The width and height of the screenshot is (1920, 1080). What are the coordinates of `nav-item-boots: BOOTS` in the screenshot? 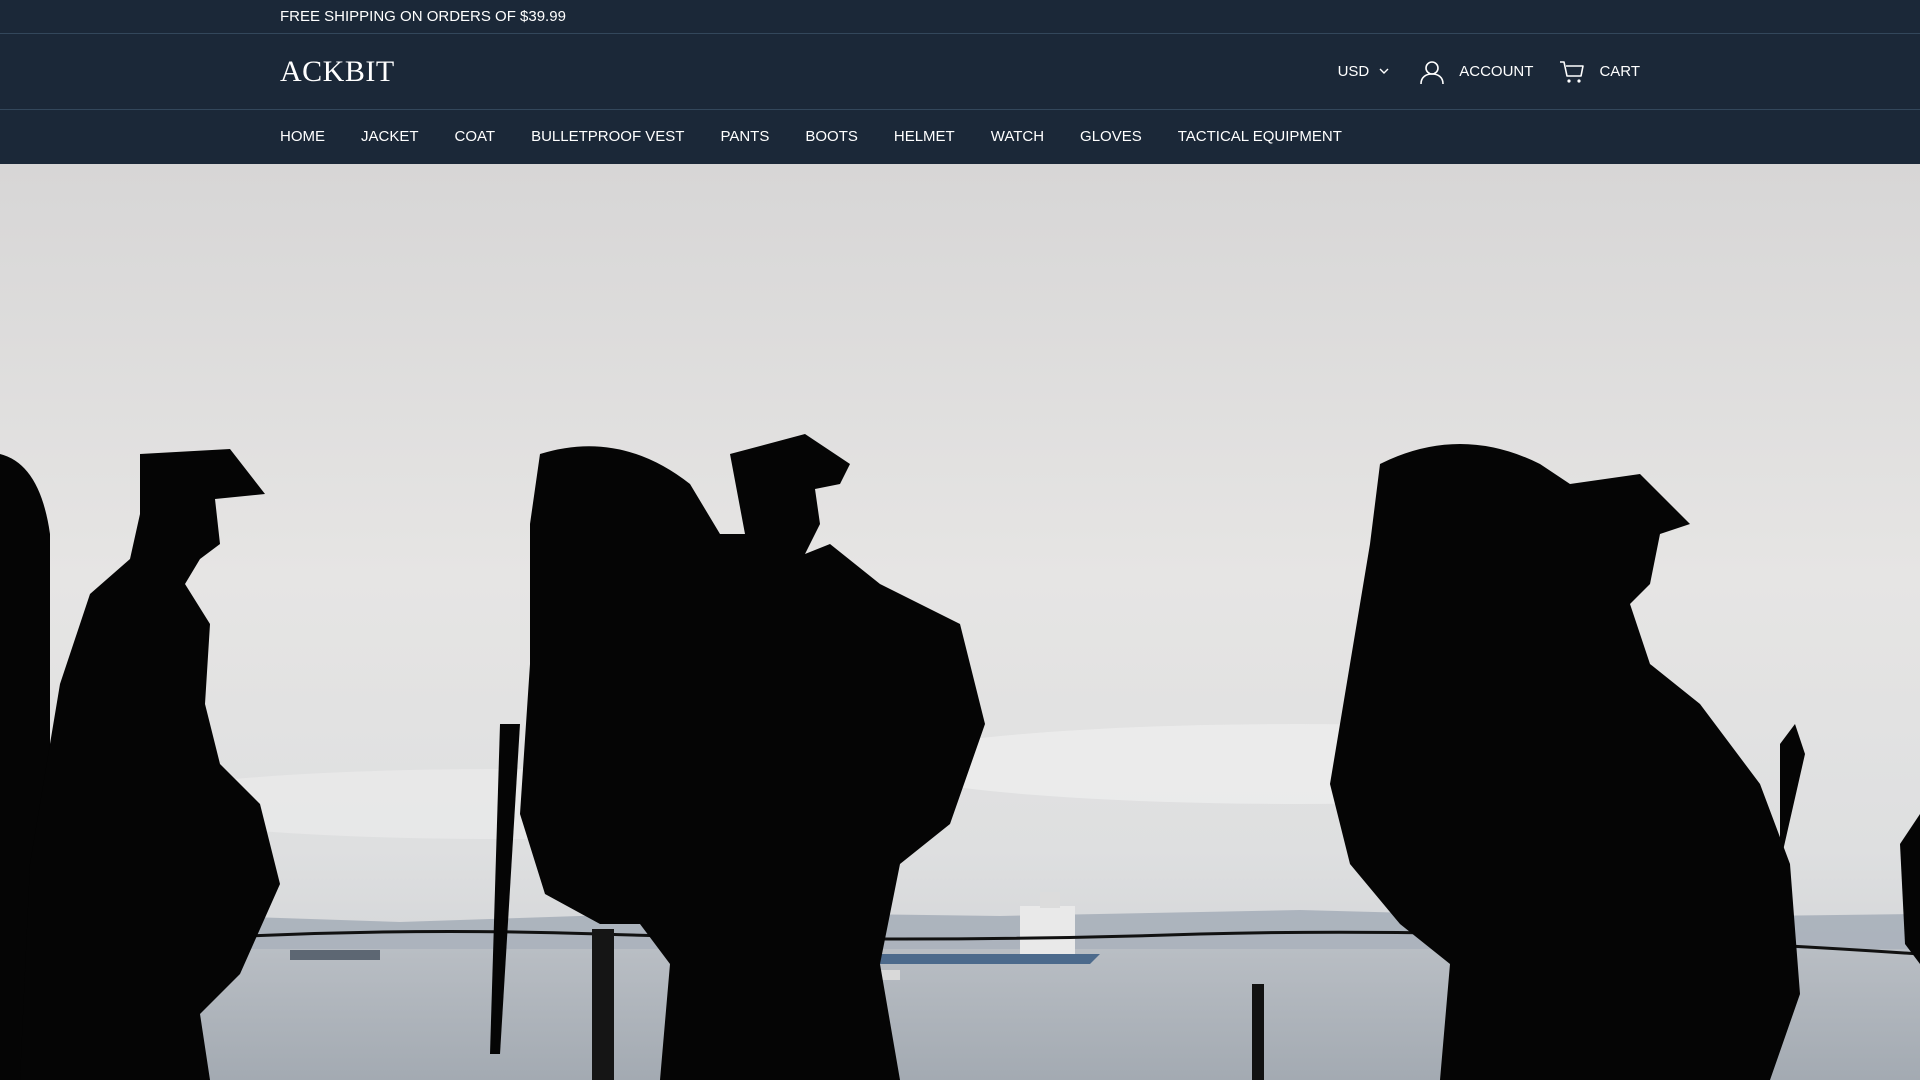 It's located at (831, 136).